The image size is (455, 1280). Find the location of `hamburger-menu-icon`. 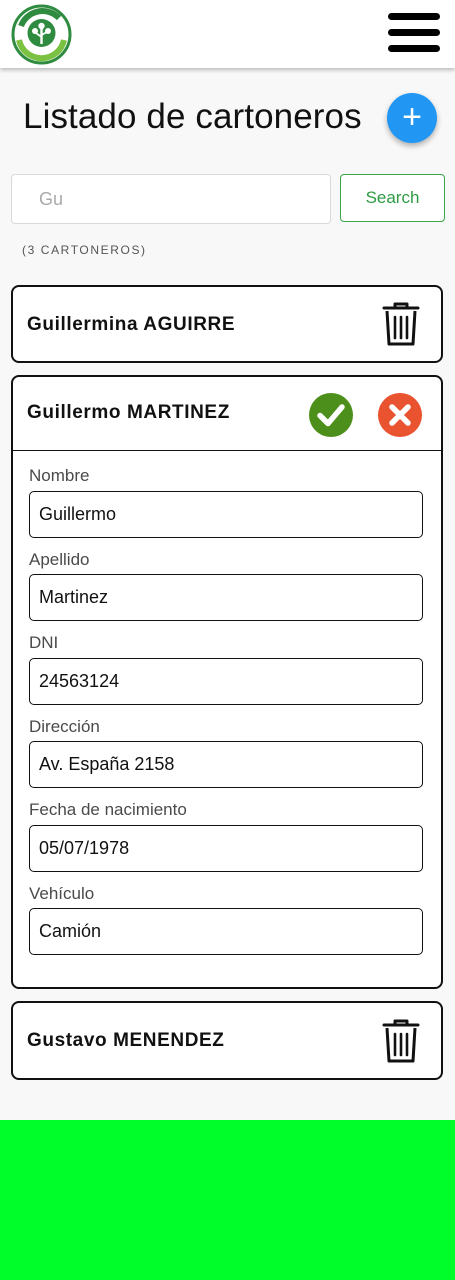

hamburger-menu-icon is located at coordinates (414, 33).